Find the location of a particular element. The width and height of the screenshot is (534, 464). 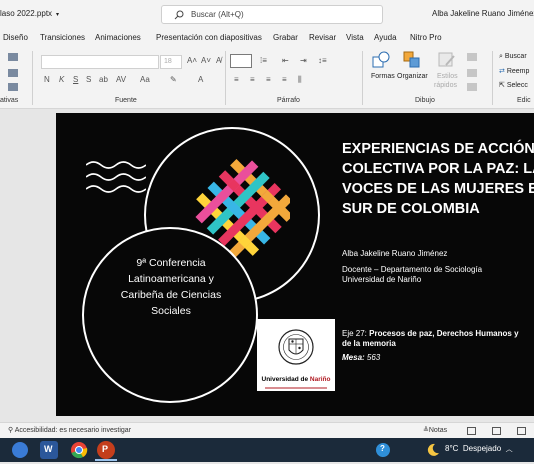

powerpoint-icon: P is located at coordinates (106, 450).